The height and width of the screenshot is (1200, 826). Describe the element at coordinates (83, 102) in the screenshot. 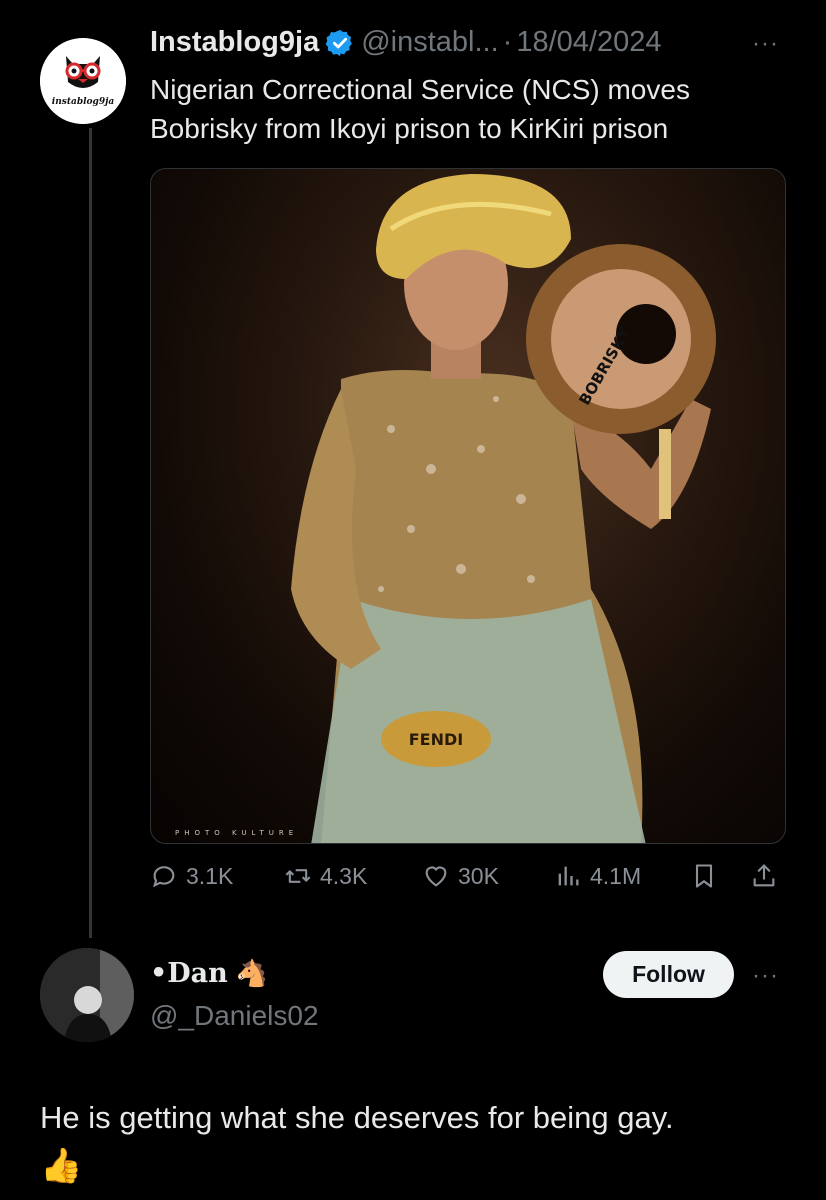

I see `avatar-logo-text: instablog9ja` at that location.